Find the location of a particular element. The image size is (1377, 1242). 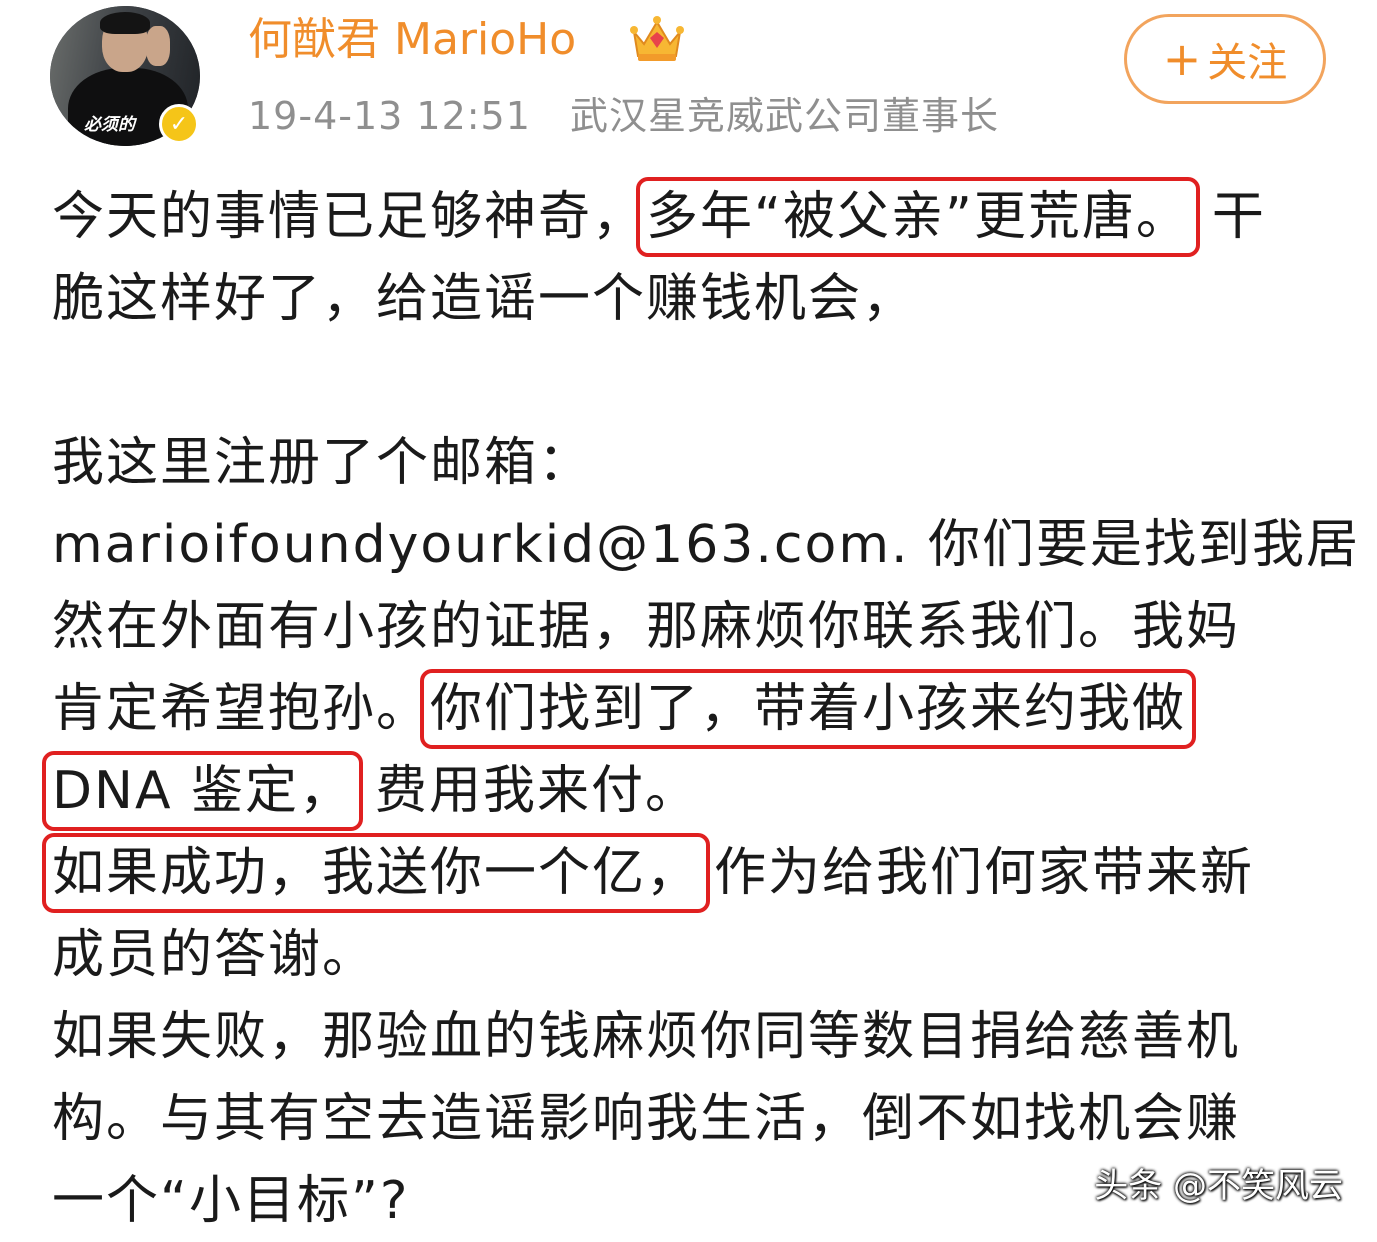

post-line: 今天的事情已足够神奇，多年“被父亲”更荒唐。干 is located at coordinates (687, 217).